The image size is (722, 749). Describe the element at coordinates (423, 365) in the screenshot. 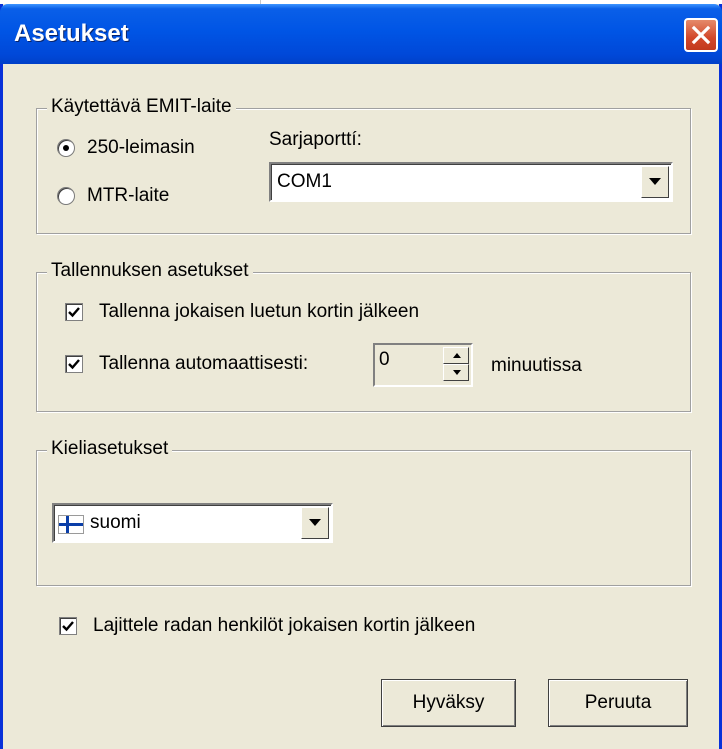

I see `auto-save-minutes-spinner: 0` at that location.